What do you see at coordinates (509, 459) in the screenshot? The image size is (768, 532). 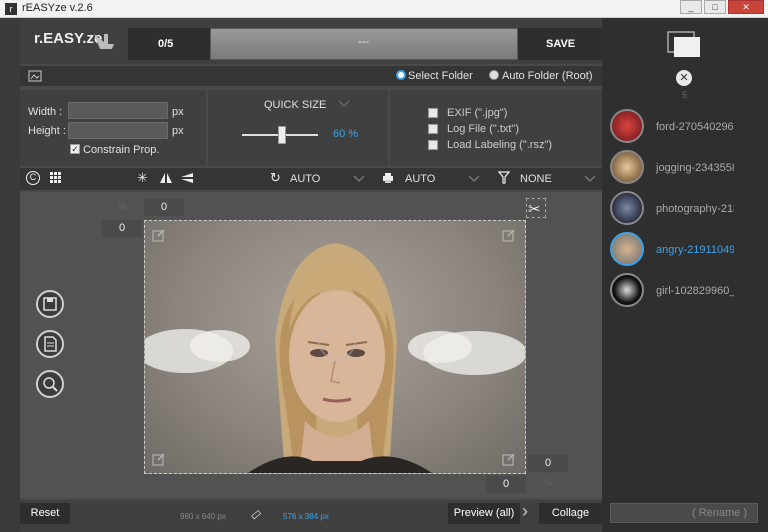 I see `edit-corner-bottom-right-icon` at bounding box center [509, 459].